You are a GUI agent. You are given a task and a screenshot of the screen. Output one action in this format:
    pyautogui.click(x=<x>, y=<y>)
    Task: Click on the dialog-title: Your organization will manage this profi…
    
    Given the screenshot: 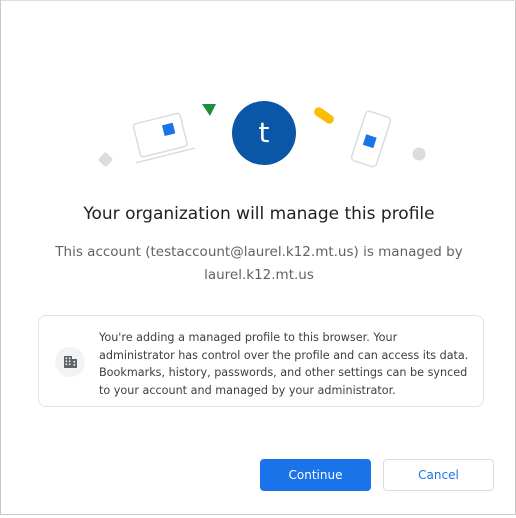 What is the action you would take?
    pyautogui.click(x=259, y=214)
    